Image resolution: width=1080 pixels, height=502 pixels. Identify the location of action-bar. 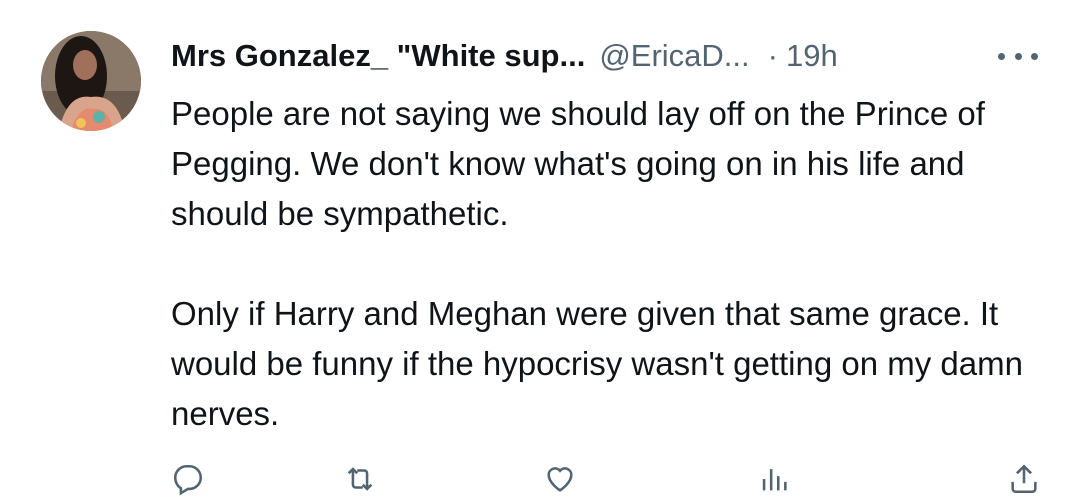
(606, 482).